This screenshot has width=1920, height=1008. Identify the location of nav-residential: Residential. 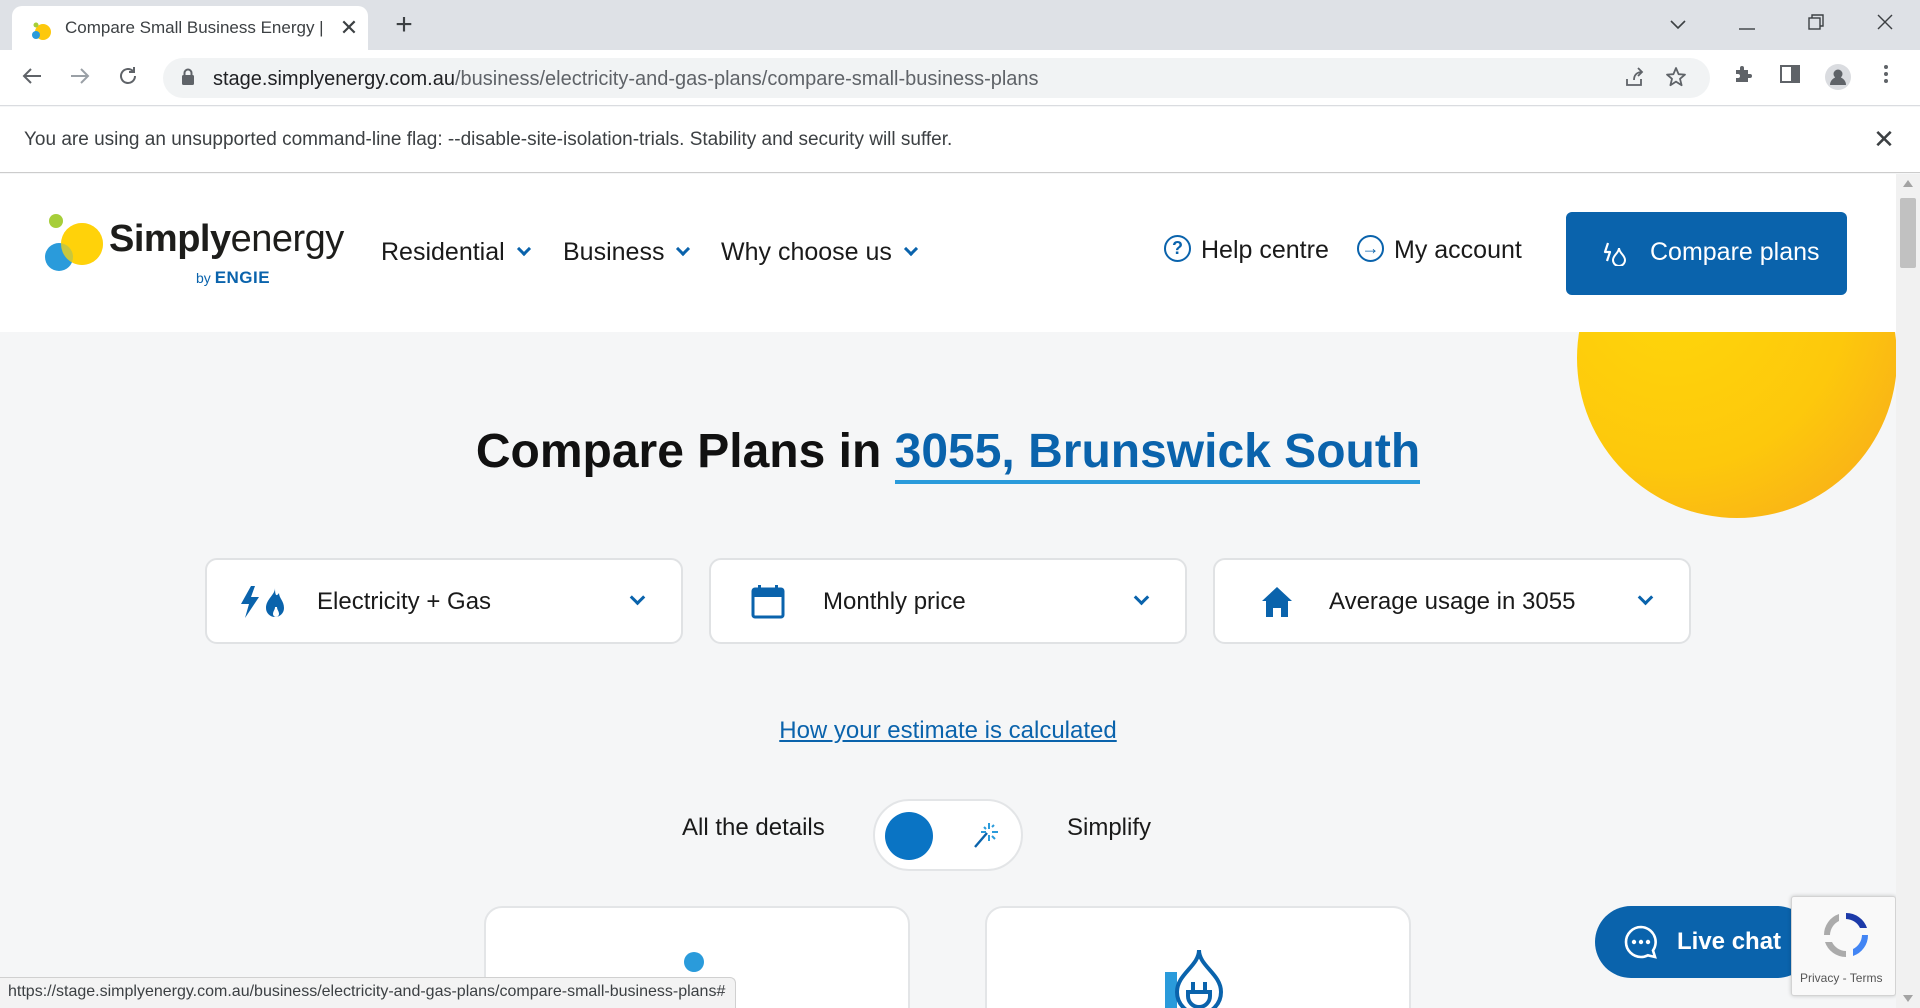
(456, 252).